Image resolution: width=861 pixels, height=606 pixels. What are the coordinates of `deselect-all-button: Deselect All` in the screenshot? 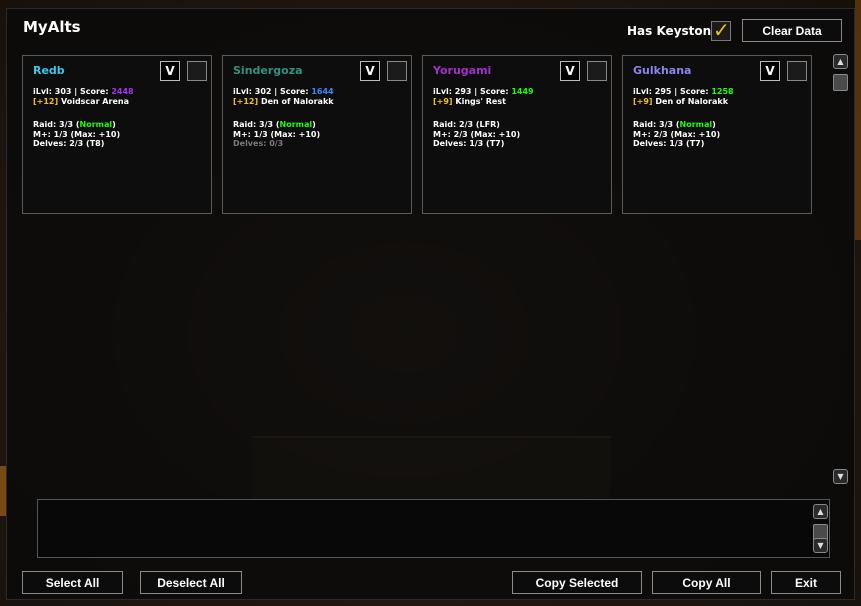 It's located at (191, 582).